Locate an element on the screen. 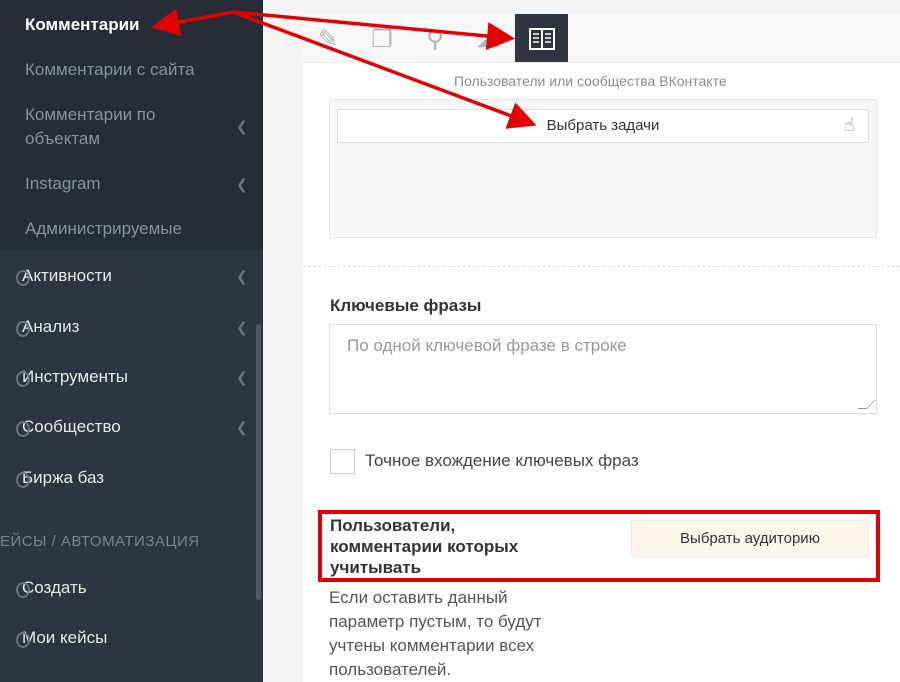 The image size is (900, 682). community-icon is located at coordinates (23, 429).